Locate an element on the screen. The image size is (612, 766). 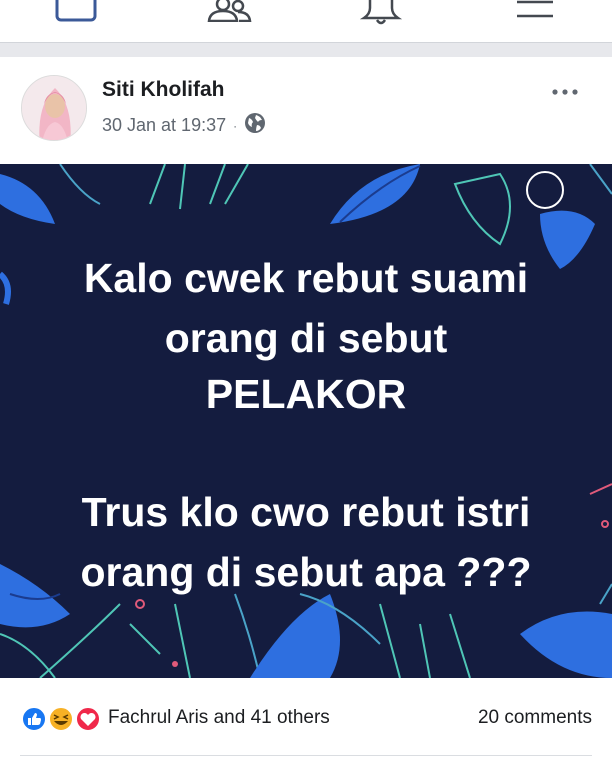
post-text-line-4: Trus klo cwo rebut istri is located at coordinates (306, 512).